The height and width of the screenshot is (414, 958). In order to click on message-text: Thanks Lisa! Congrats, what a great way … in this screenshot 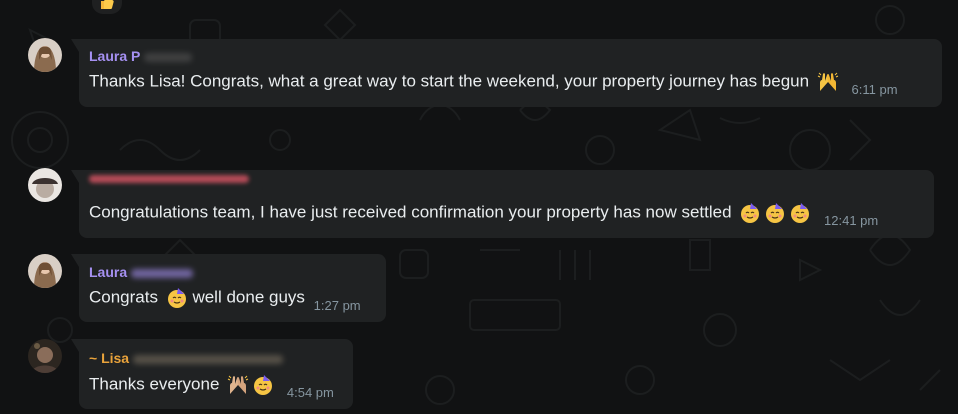, I will do `click(449, 81)`.